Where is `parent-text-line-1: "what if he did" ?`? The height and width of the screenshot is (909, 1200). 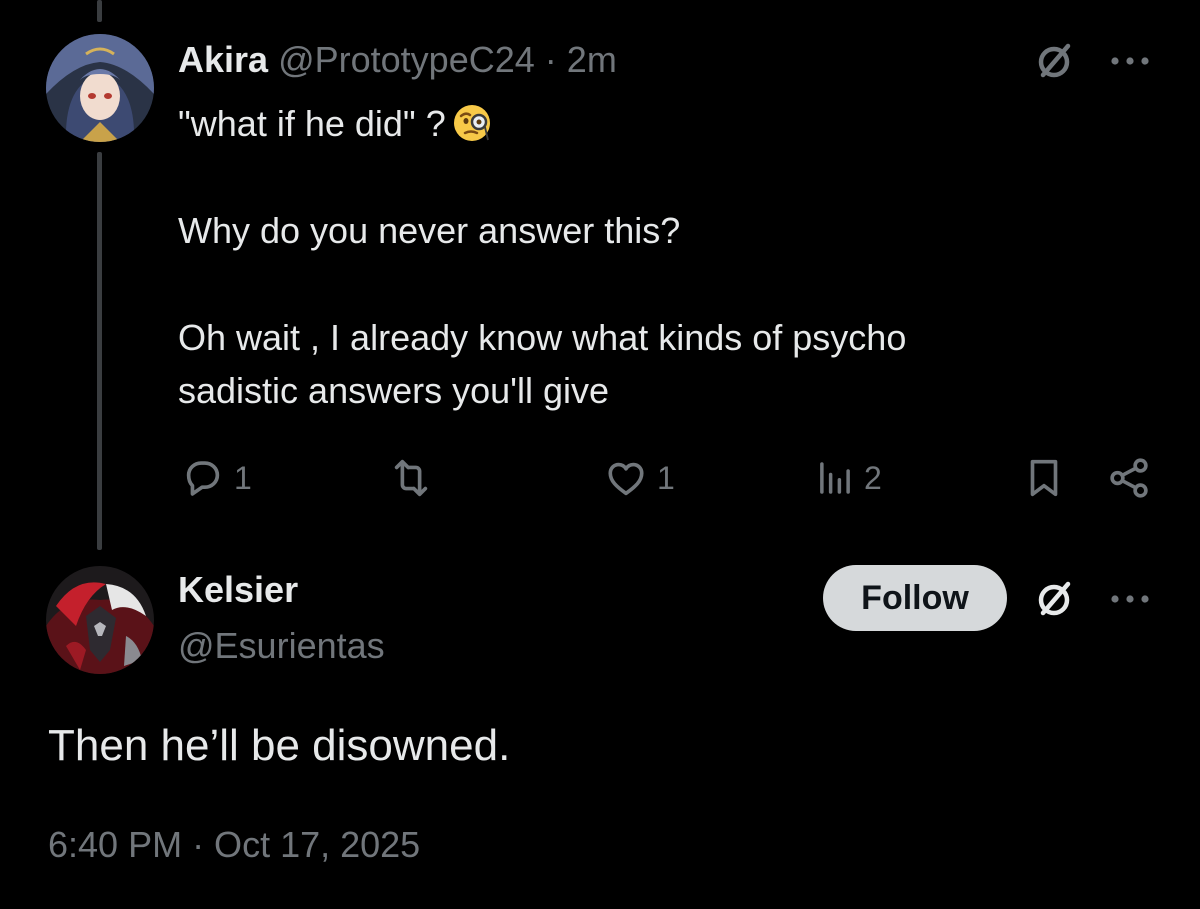
parent-text-line-1: "what if he did" ? is located at coordinates (312, 123).